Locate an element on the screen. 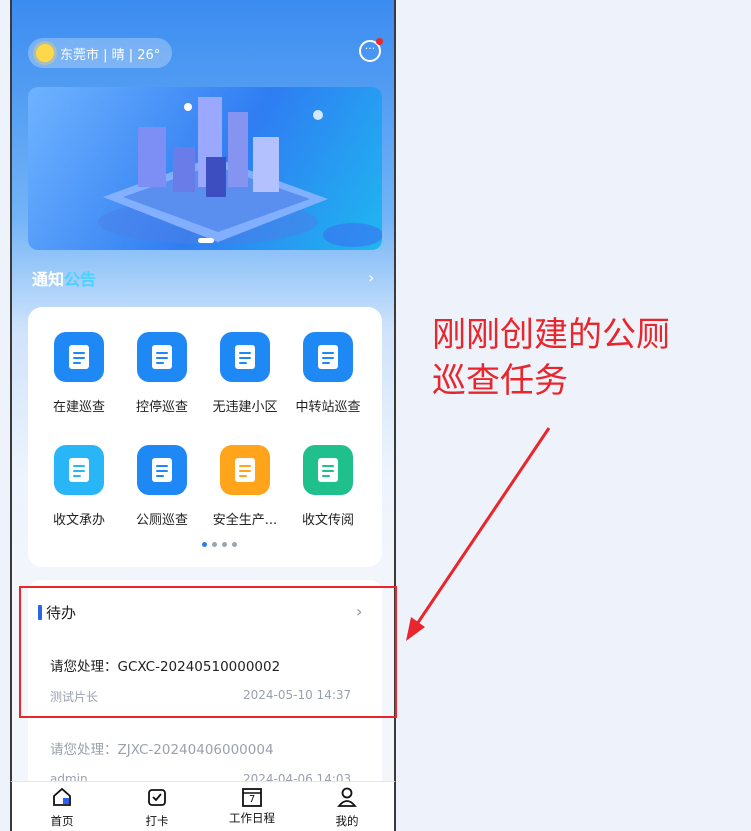 The image size is (751, 831). tab-label: 打卡 is located at coordinates (157, 821).